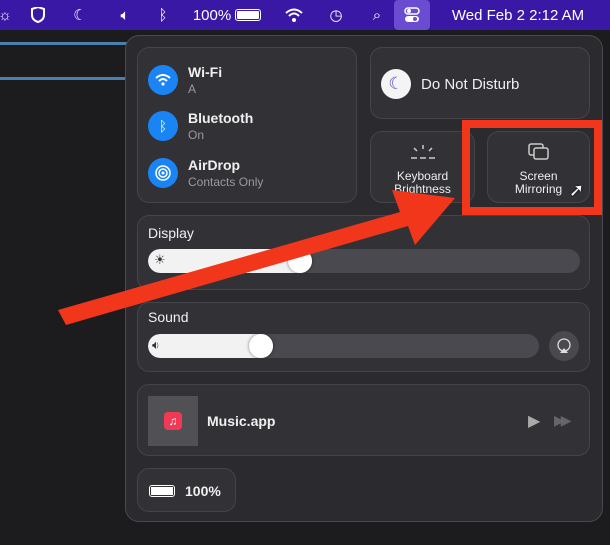 This screenshot has height=545, width=610. What do you see at coordinates (577, 190) in the screenshot?
I see `mouse-cursor-icon: ➚` at bounding box center [577, 190].